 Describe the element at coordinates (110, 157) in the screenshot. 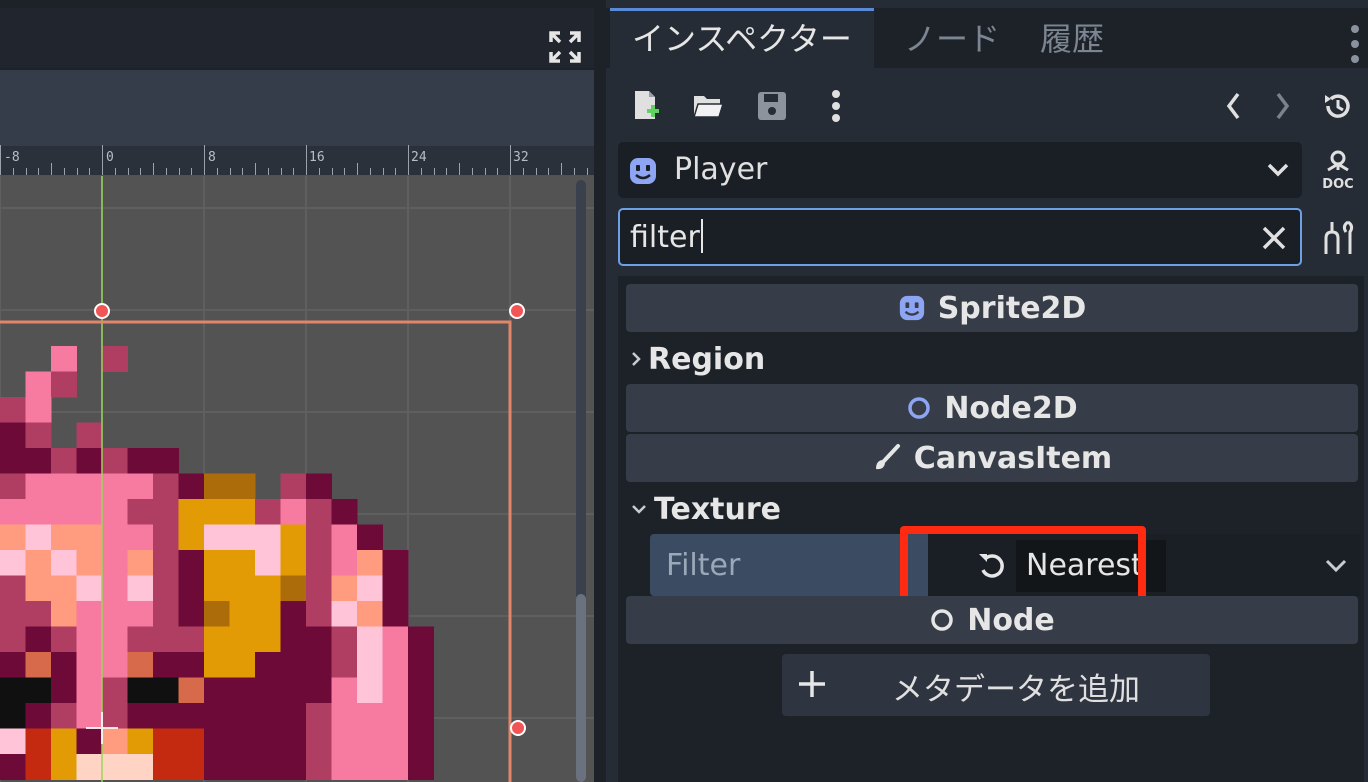

I see `ruler-label: 0` at that location.